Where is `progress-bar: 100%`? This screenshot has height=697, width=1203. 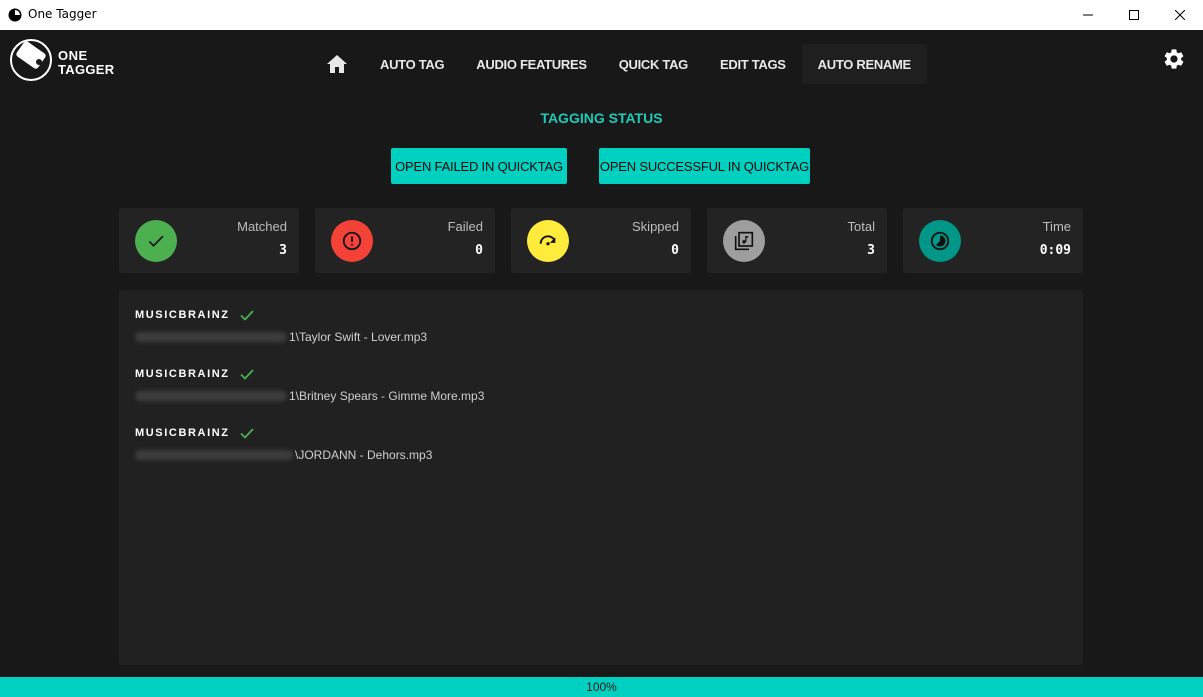
progress-bar: 100% is located at coordinates (601, 687).